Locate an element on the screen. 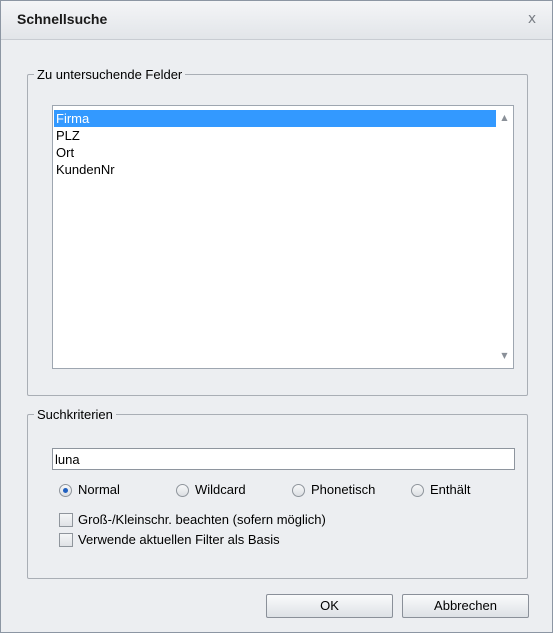  radio-phonetisch-label: Phonetisch is located at coordinates (343, 489).